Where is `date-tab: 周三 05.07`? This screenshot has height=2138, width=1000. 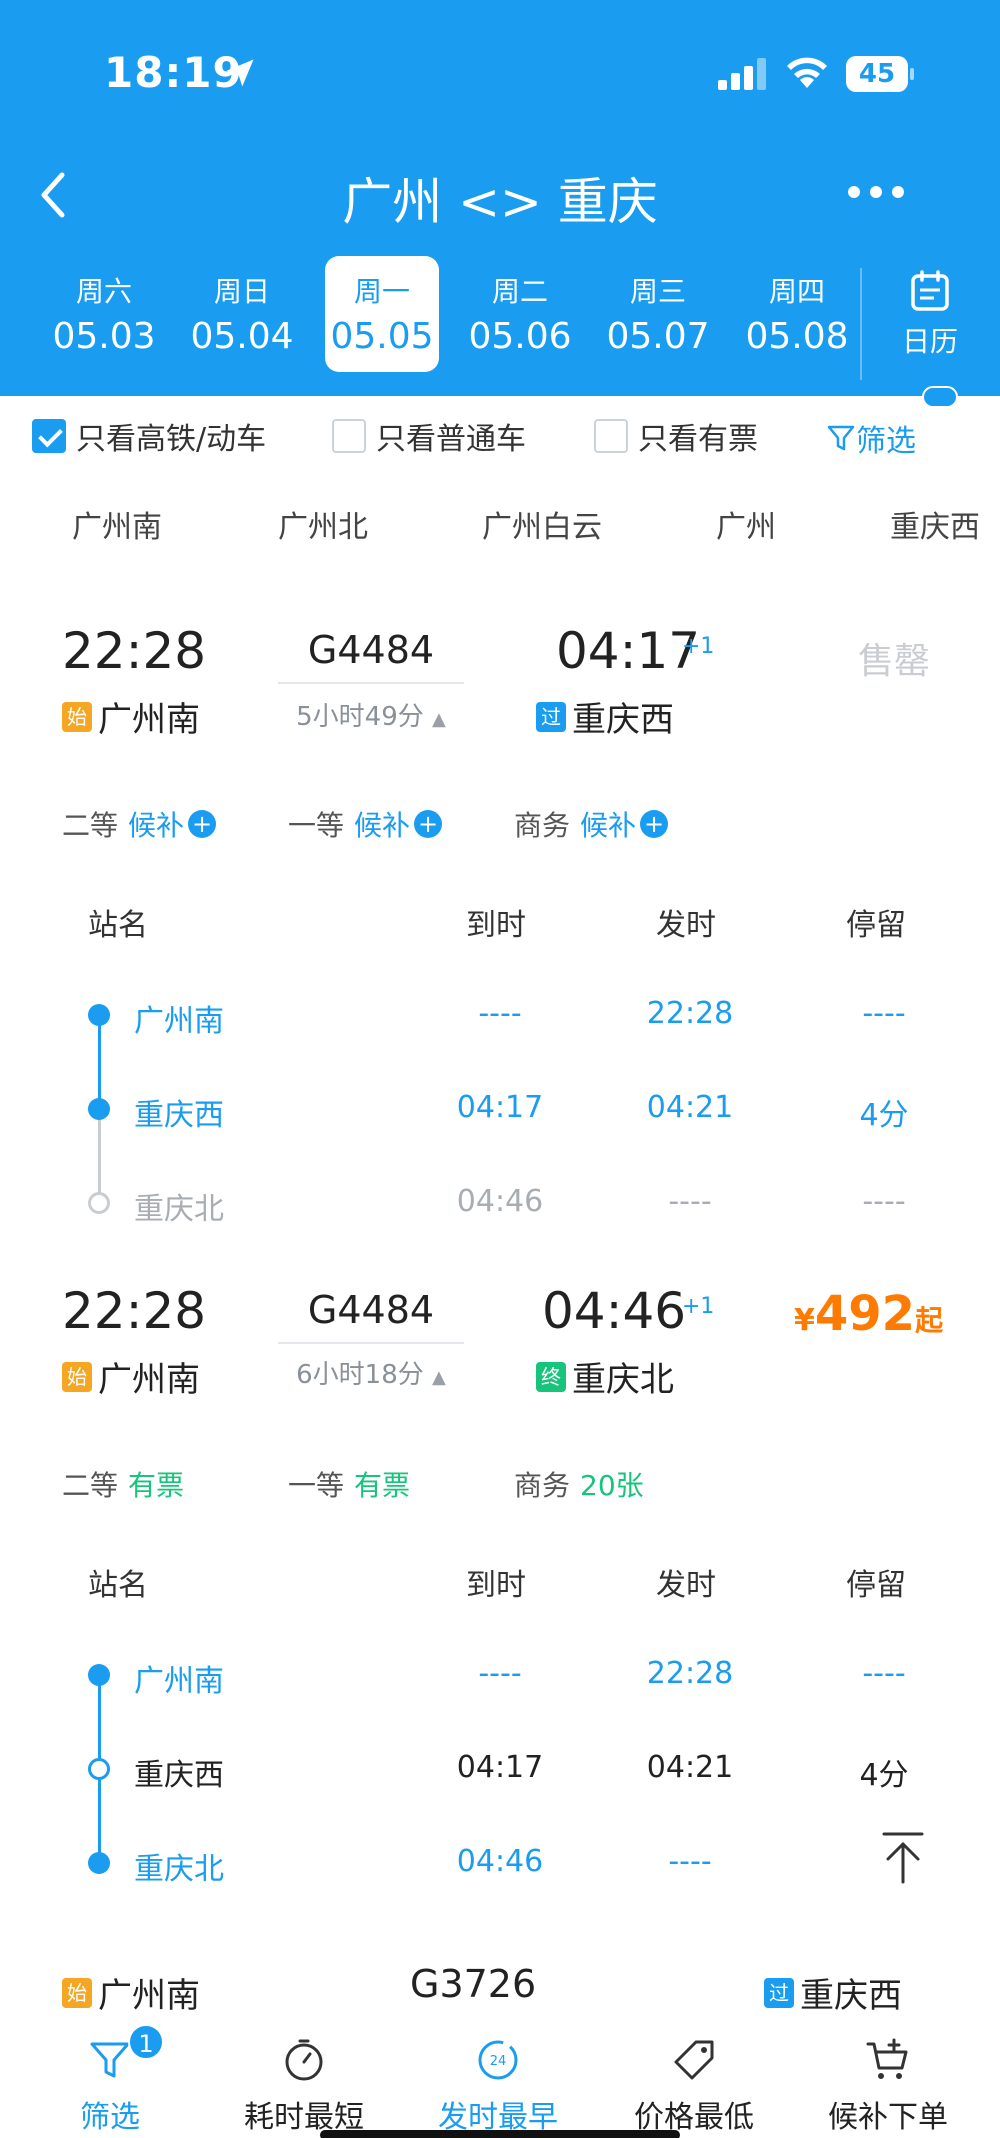 date-tab: 周三 05.07 is located at coordinates (658, 314).